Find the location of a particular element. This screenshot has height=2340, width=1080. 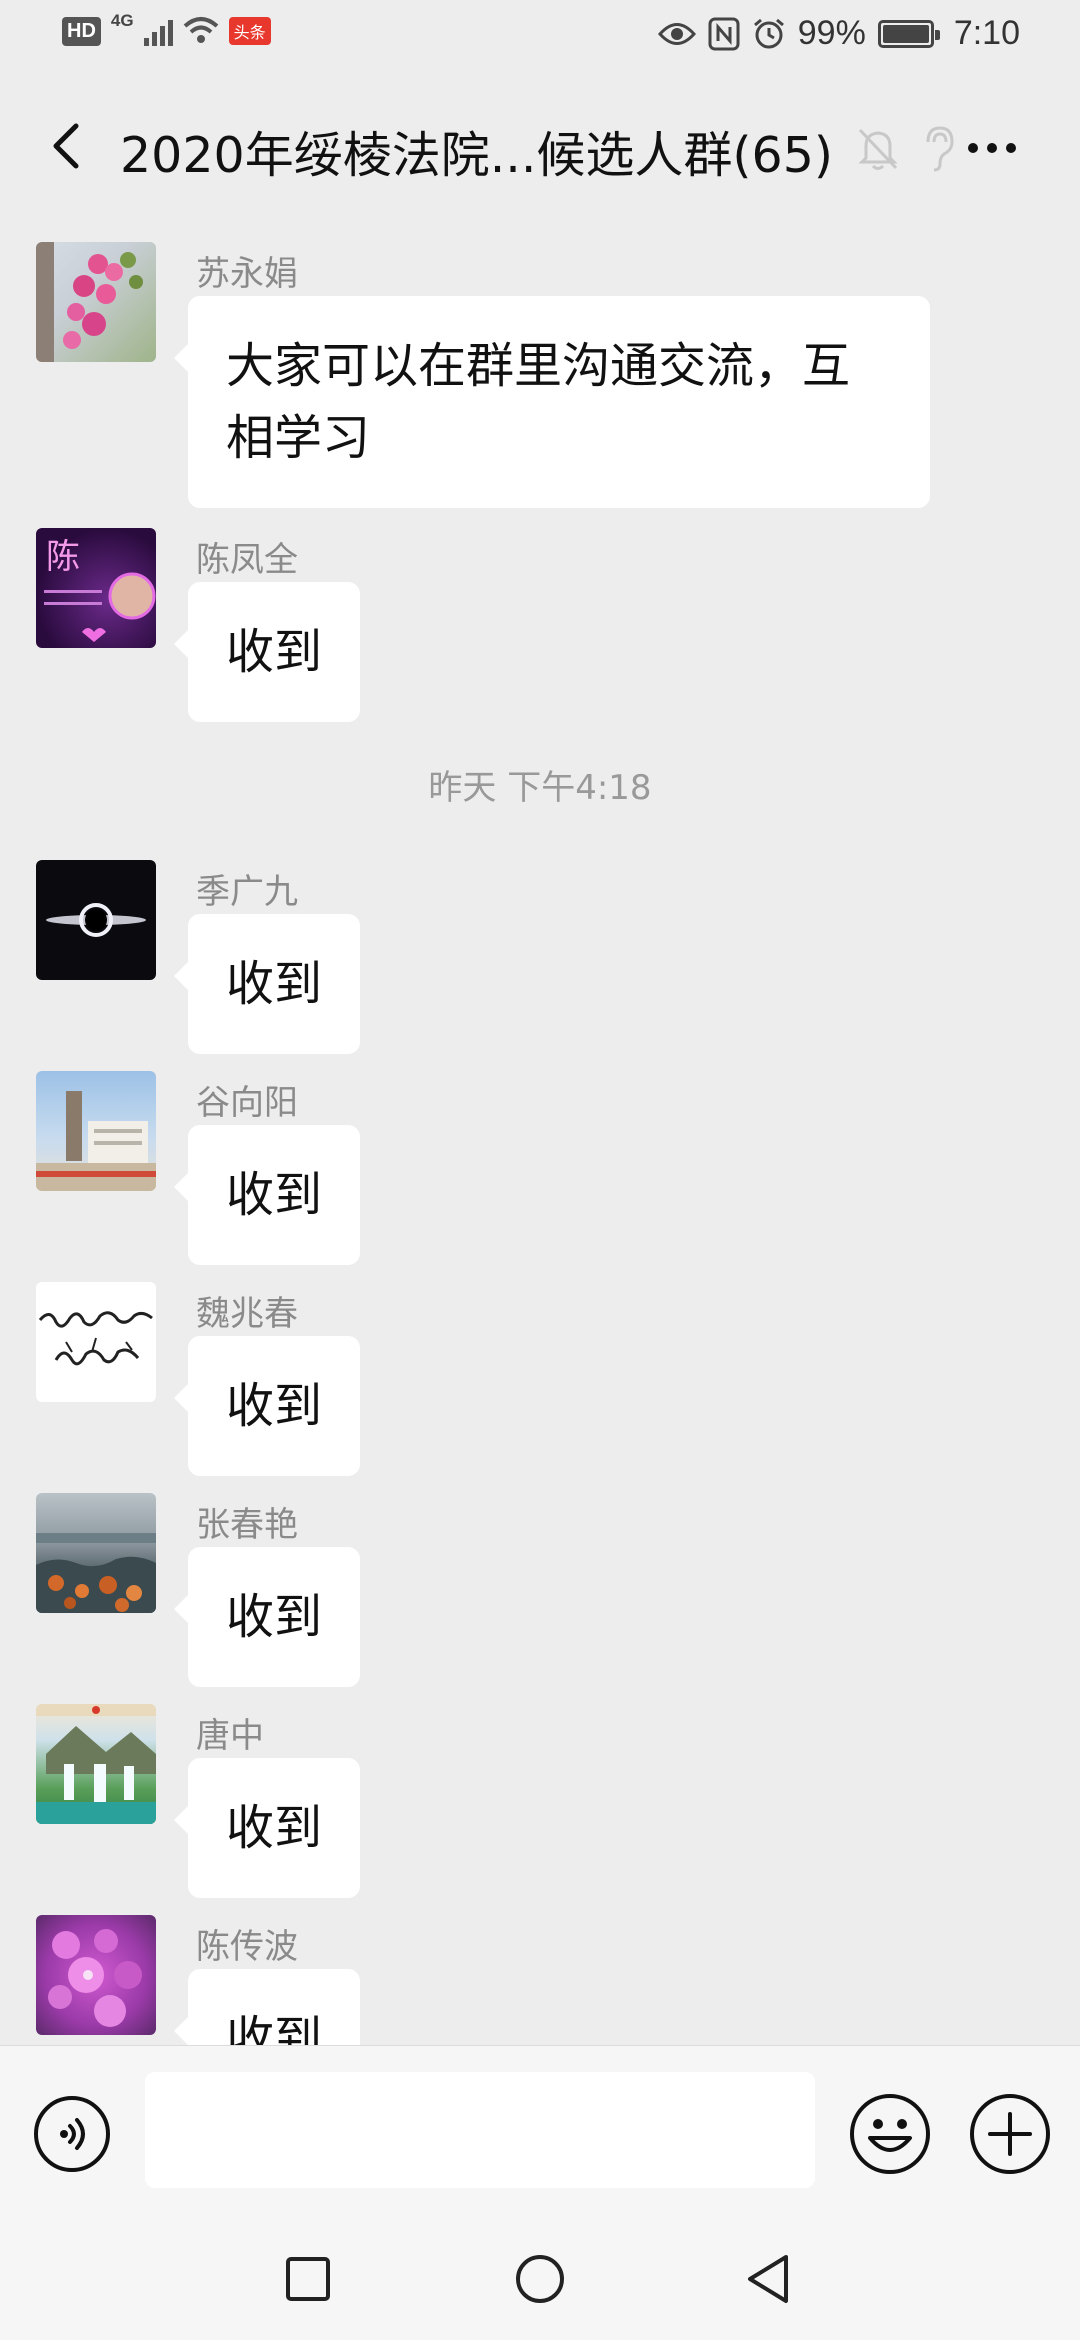

nfc-icon is located at coordinates (724, 33).